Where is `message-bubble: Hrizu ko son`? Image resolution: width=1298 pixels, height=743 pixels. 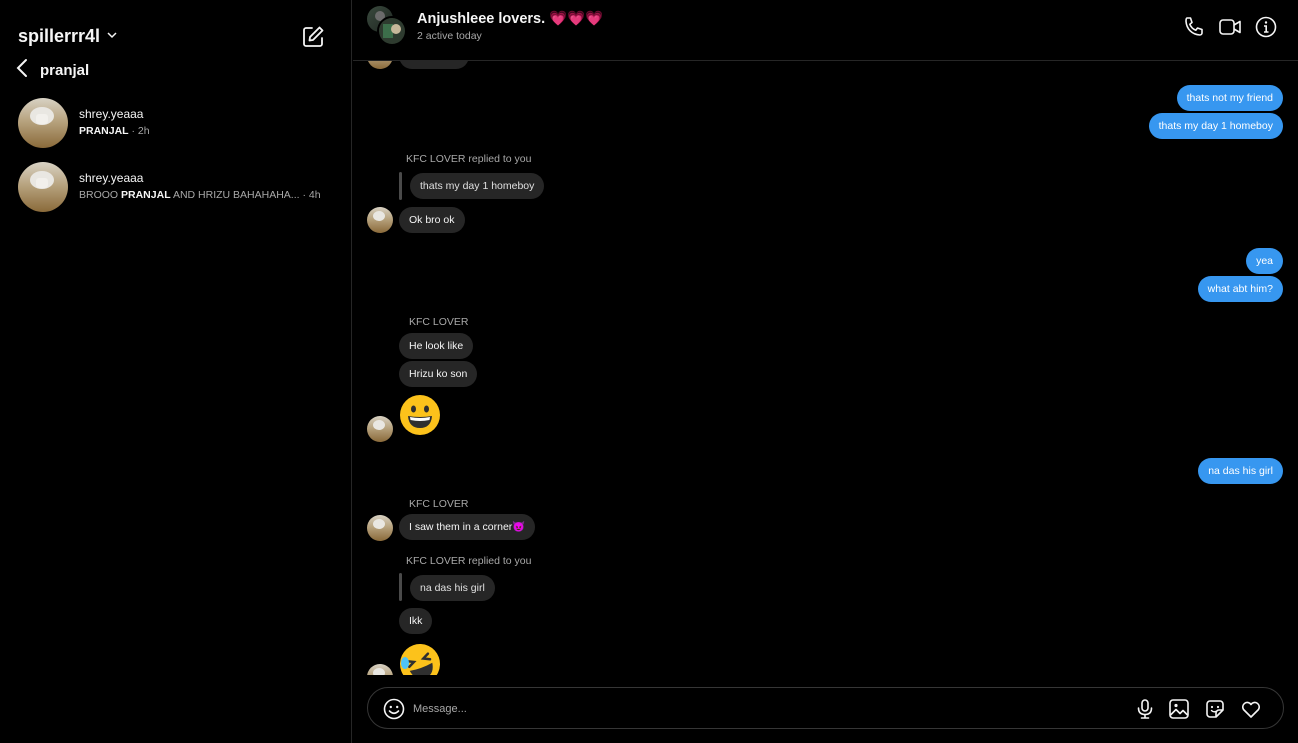
message-bubble: Hrizu ko son is located at coordinates (438, 374).